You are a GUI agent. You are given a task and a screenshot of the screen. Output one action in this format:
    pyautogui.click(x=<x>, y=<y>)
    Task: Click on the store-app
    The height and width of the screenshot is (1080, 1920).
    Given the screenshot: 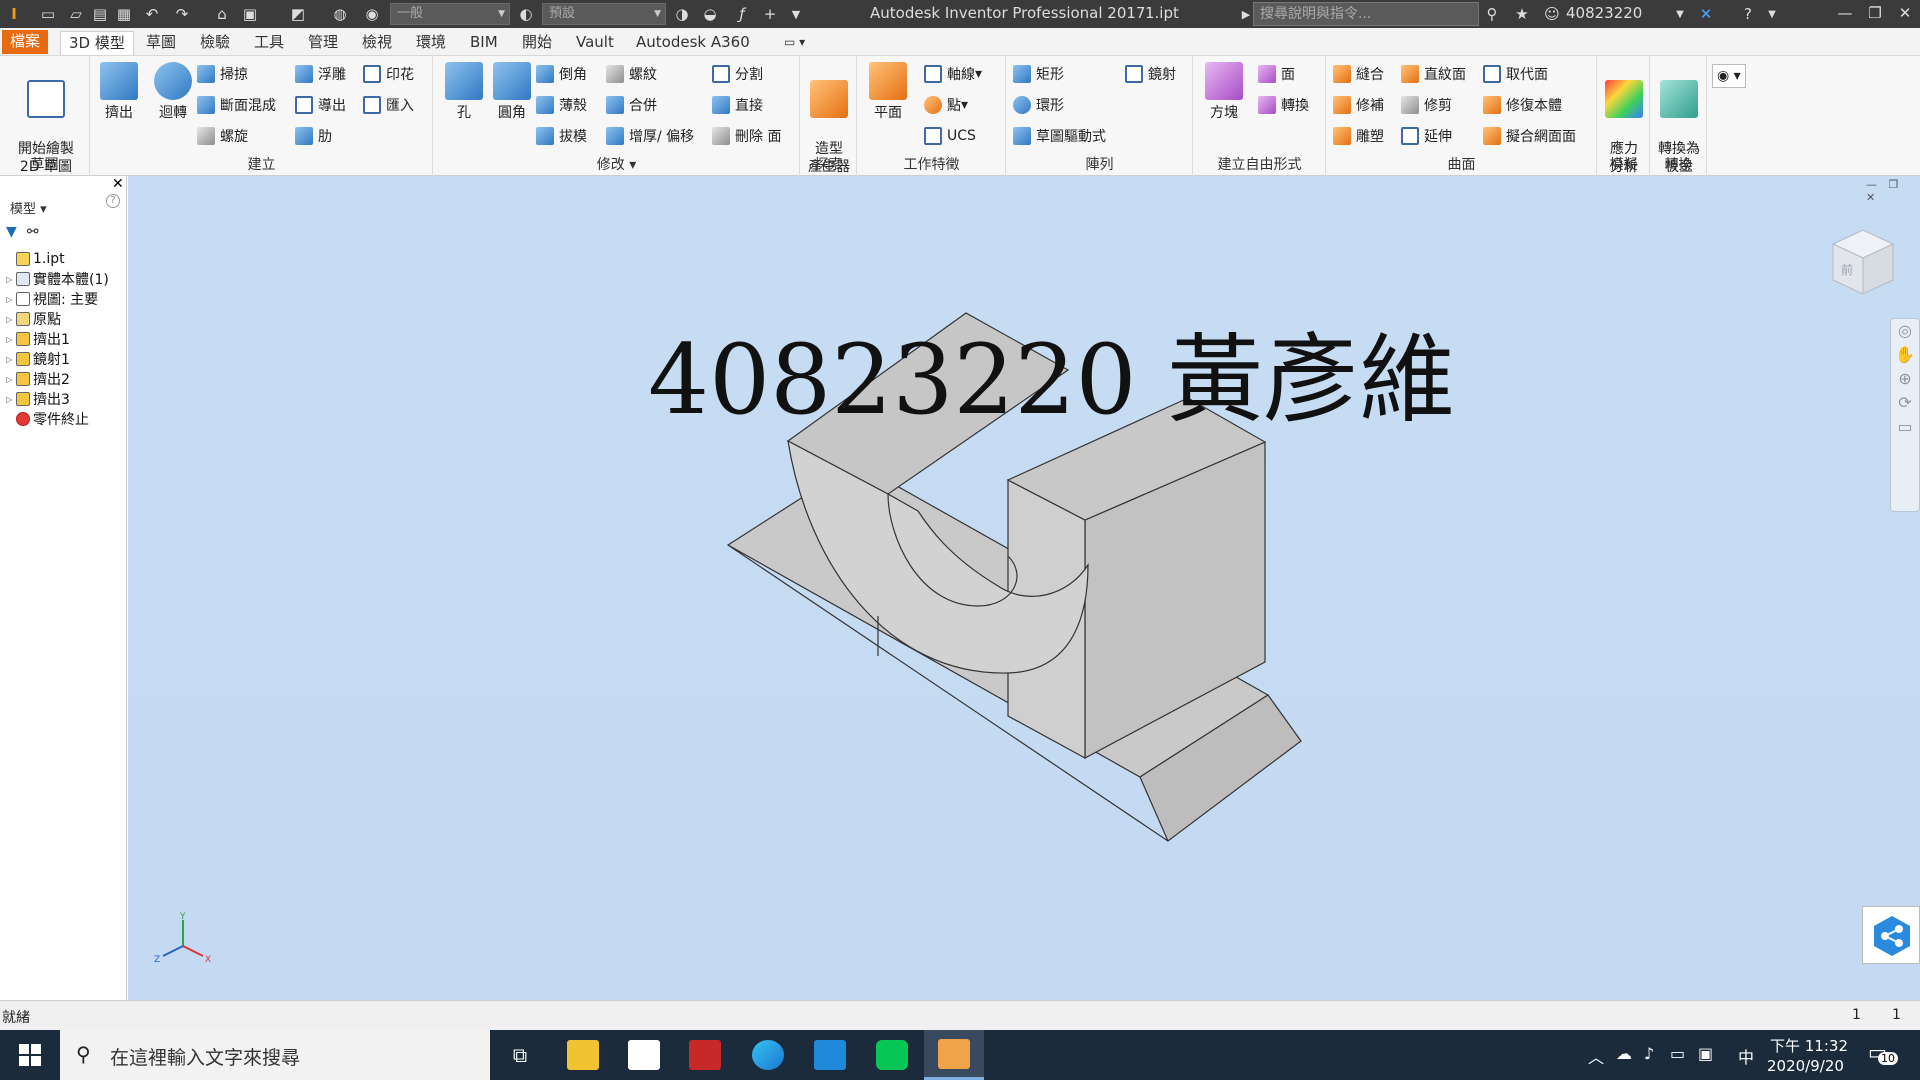 What is the action you would take?
    pyautogui.click(x=644, y=1055)
    